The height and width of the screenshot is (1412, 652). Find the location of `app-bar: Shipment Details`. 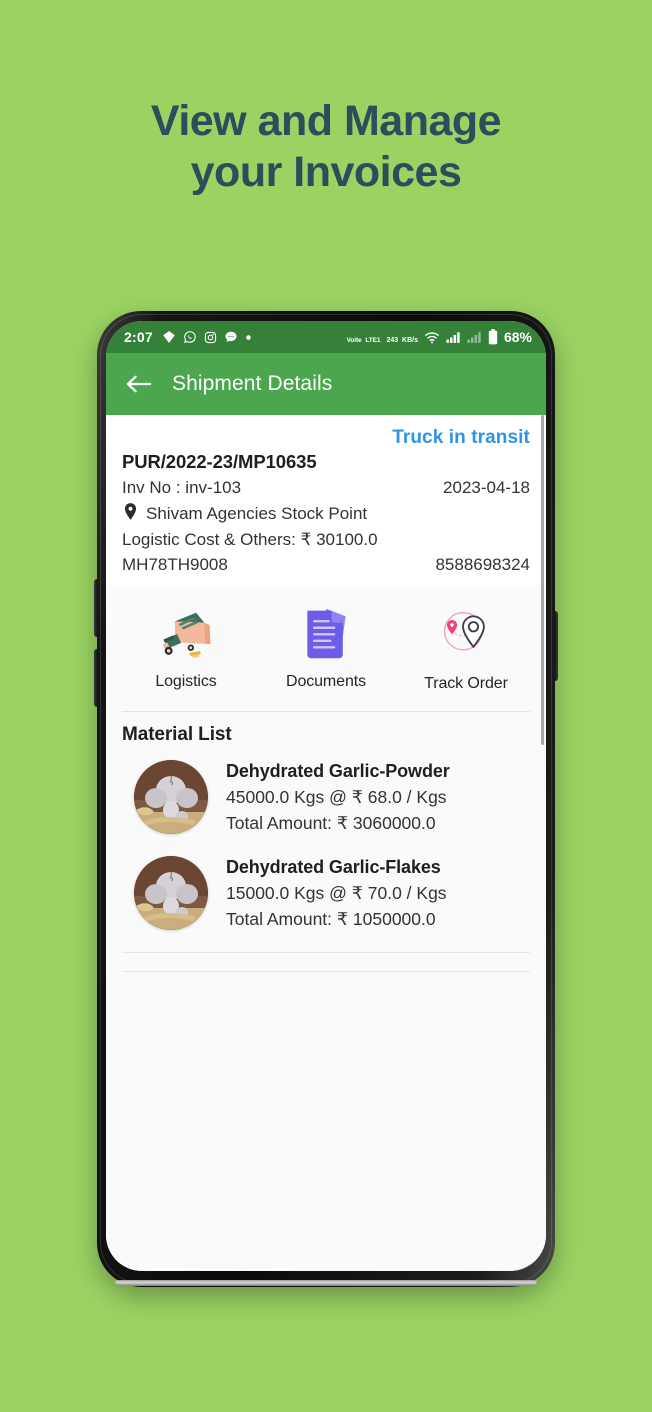

app-bar: Shipment Details is located at coordinates (326, 384).